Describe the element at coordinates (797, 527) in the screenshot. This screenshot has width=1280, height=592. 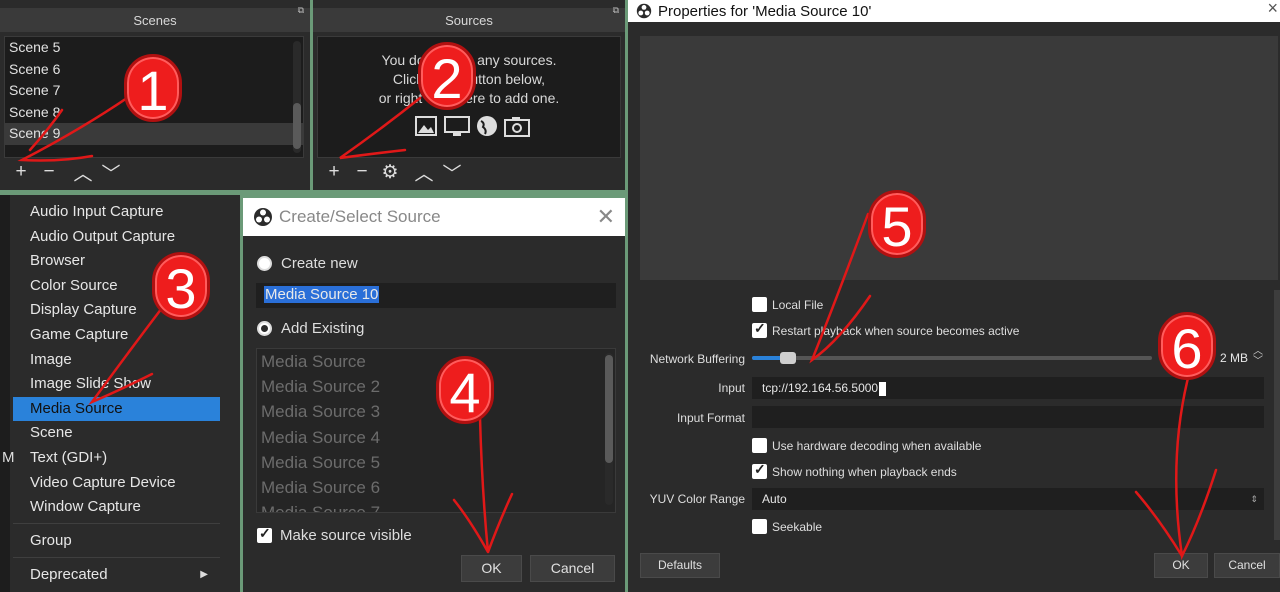
I see `seekable-label: Seekable` at that location.